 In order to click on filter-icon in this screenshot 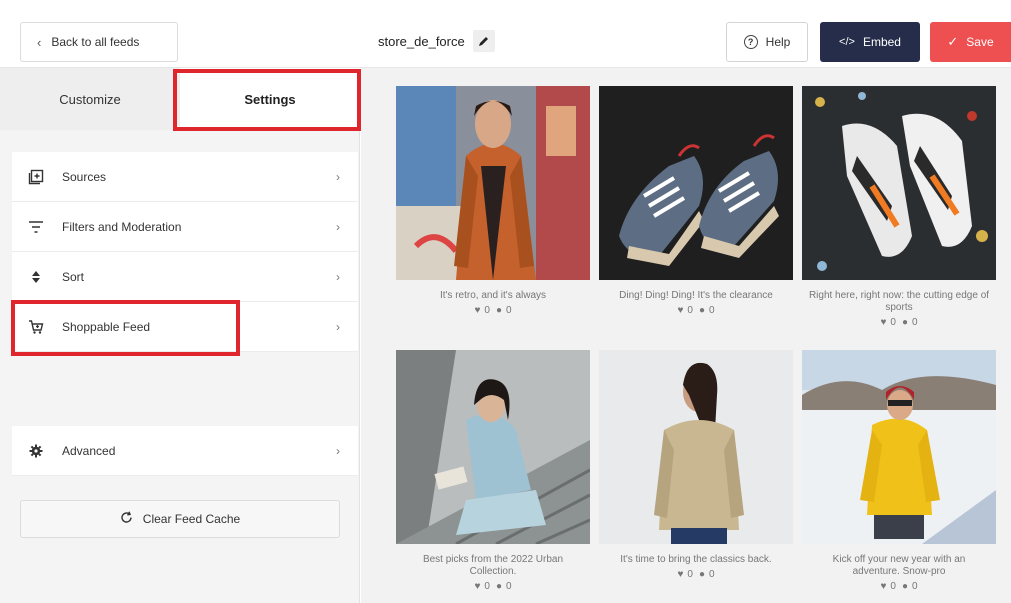, I will do `click(36, 227)`.